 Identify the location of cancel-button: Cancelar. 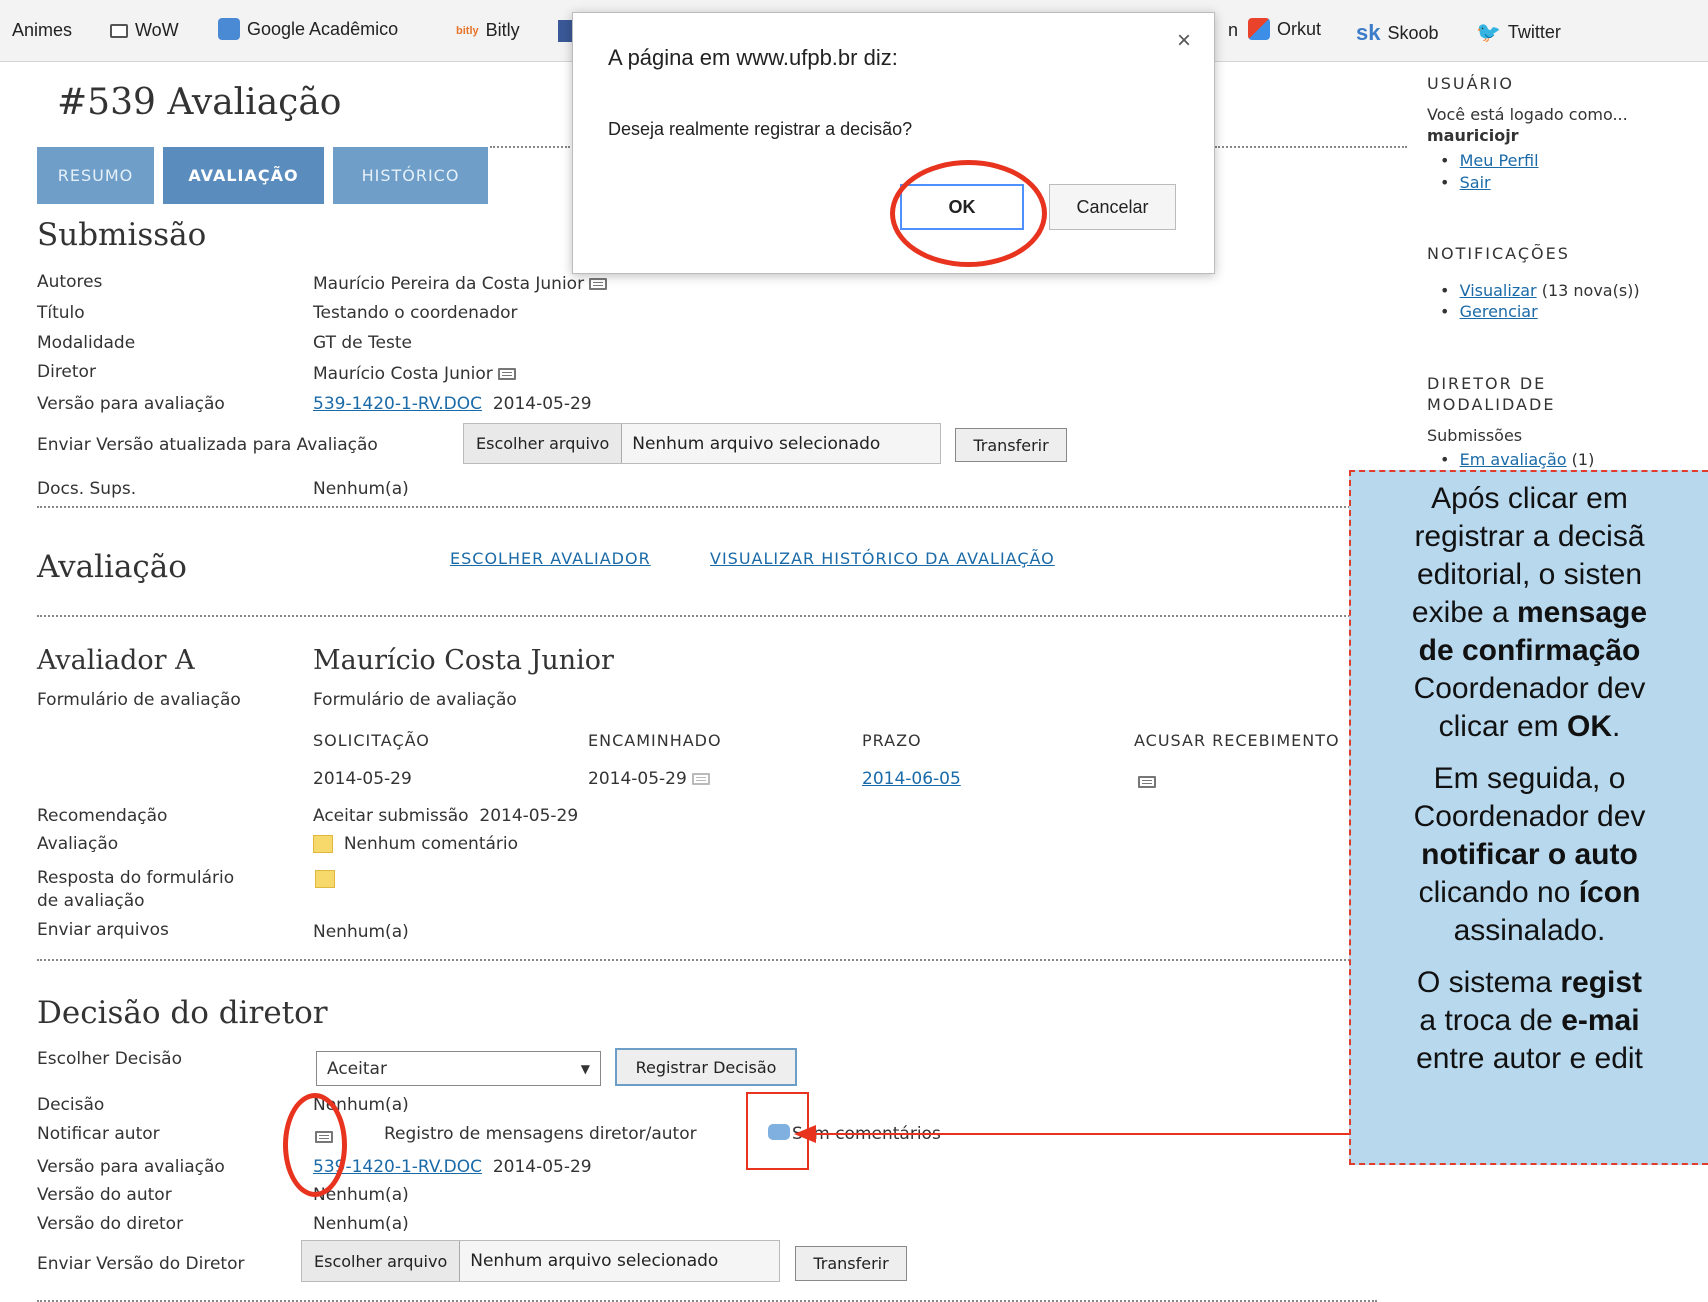
(1112, 207).